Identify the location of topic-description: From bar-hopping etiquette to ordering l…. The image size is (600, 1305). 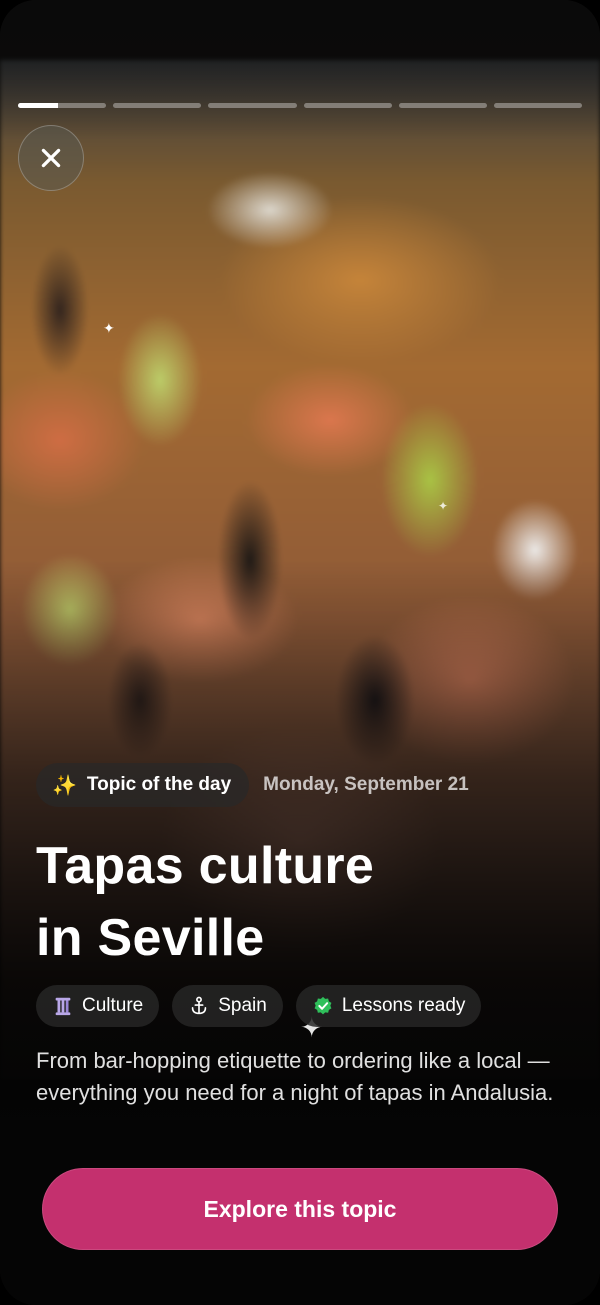
(295, 1076).